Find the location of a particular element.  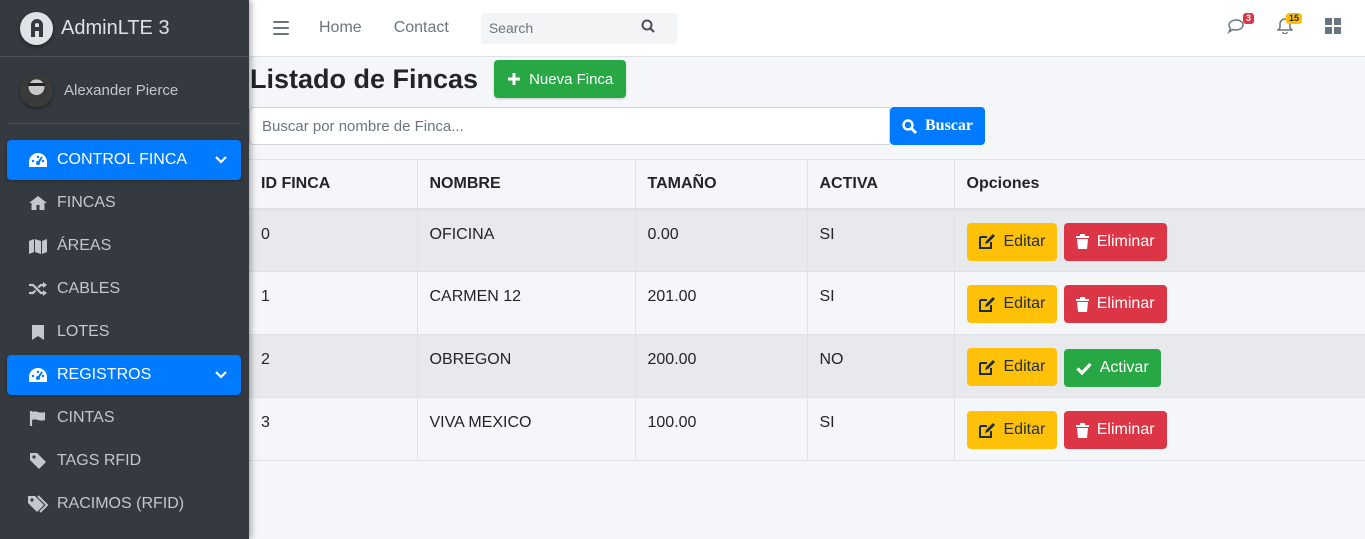

sidebar-item-label: CONTROL FINCA is located at coordinates (122, 159).